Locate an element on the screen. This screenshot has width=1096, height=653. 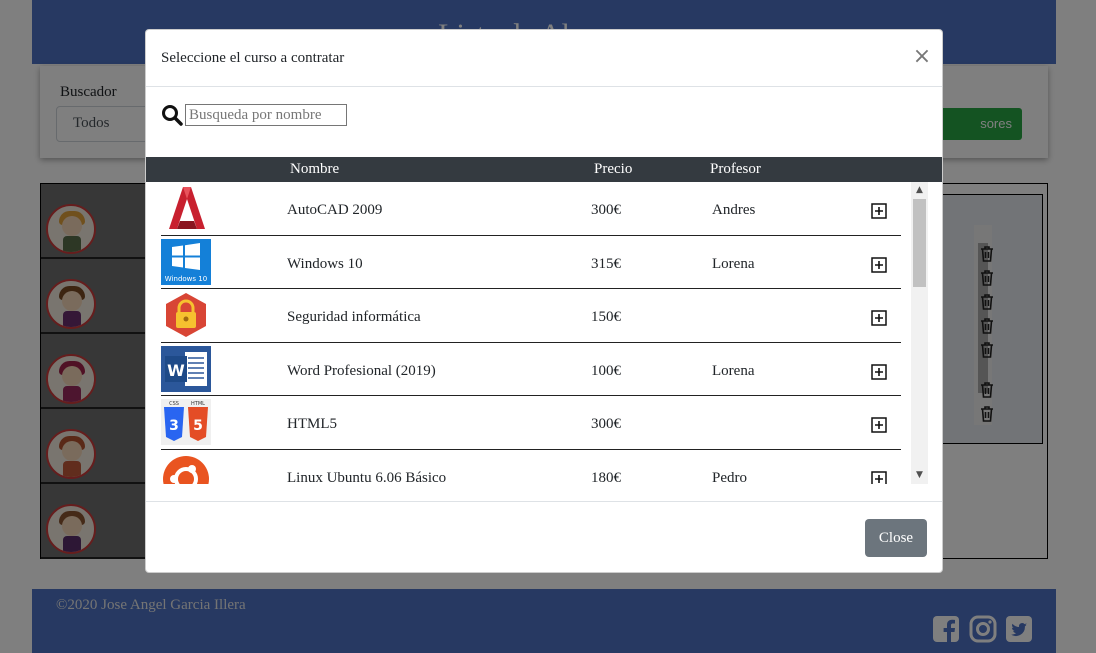
table-row: Windows 10 Windows 10 315€ Lorena is located at coordinates (531, 262).